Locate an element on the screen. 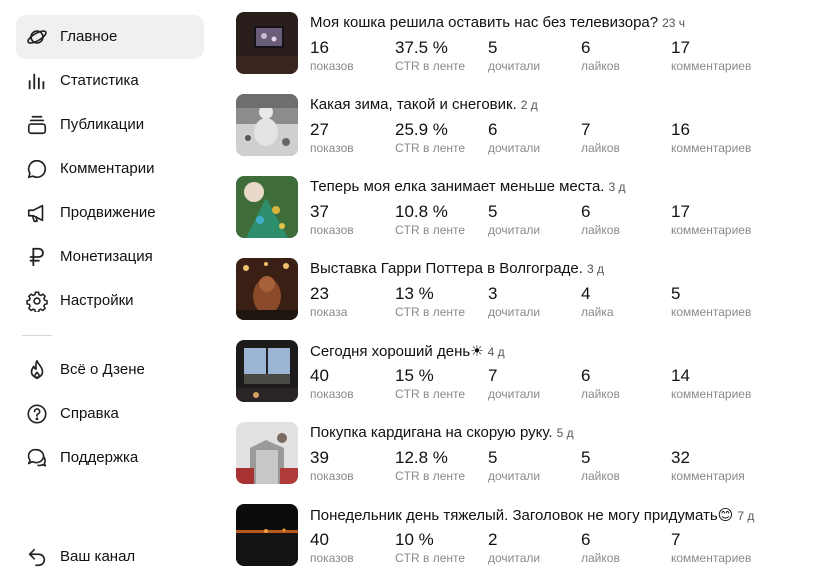 The width and height of the screenshot is (826, 580). sidebar-item-publications: Публикации is located at coordinates (110, 125).